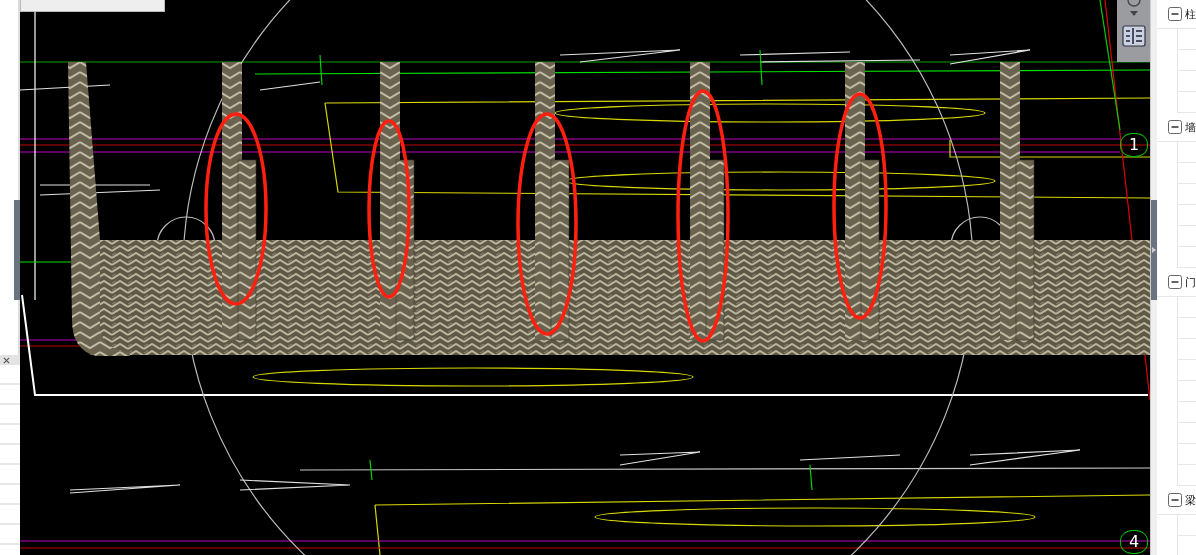 This screenshot has width=1196, height=555. Describe the element at coordinates (17, 250) in the screenshot. I see `panel-handle` at that location.